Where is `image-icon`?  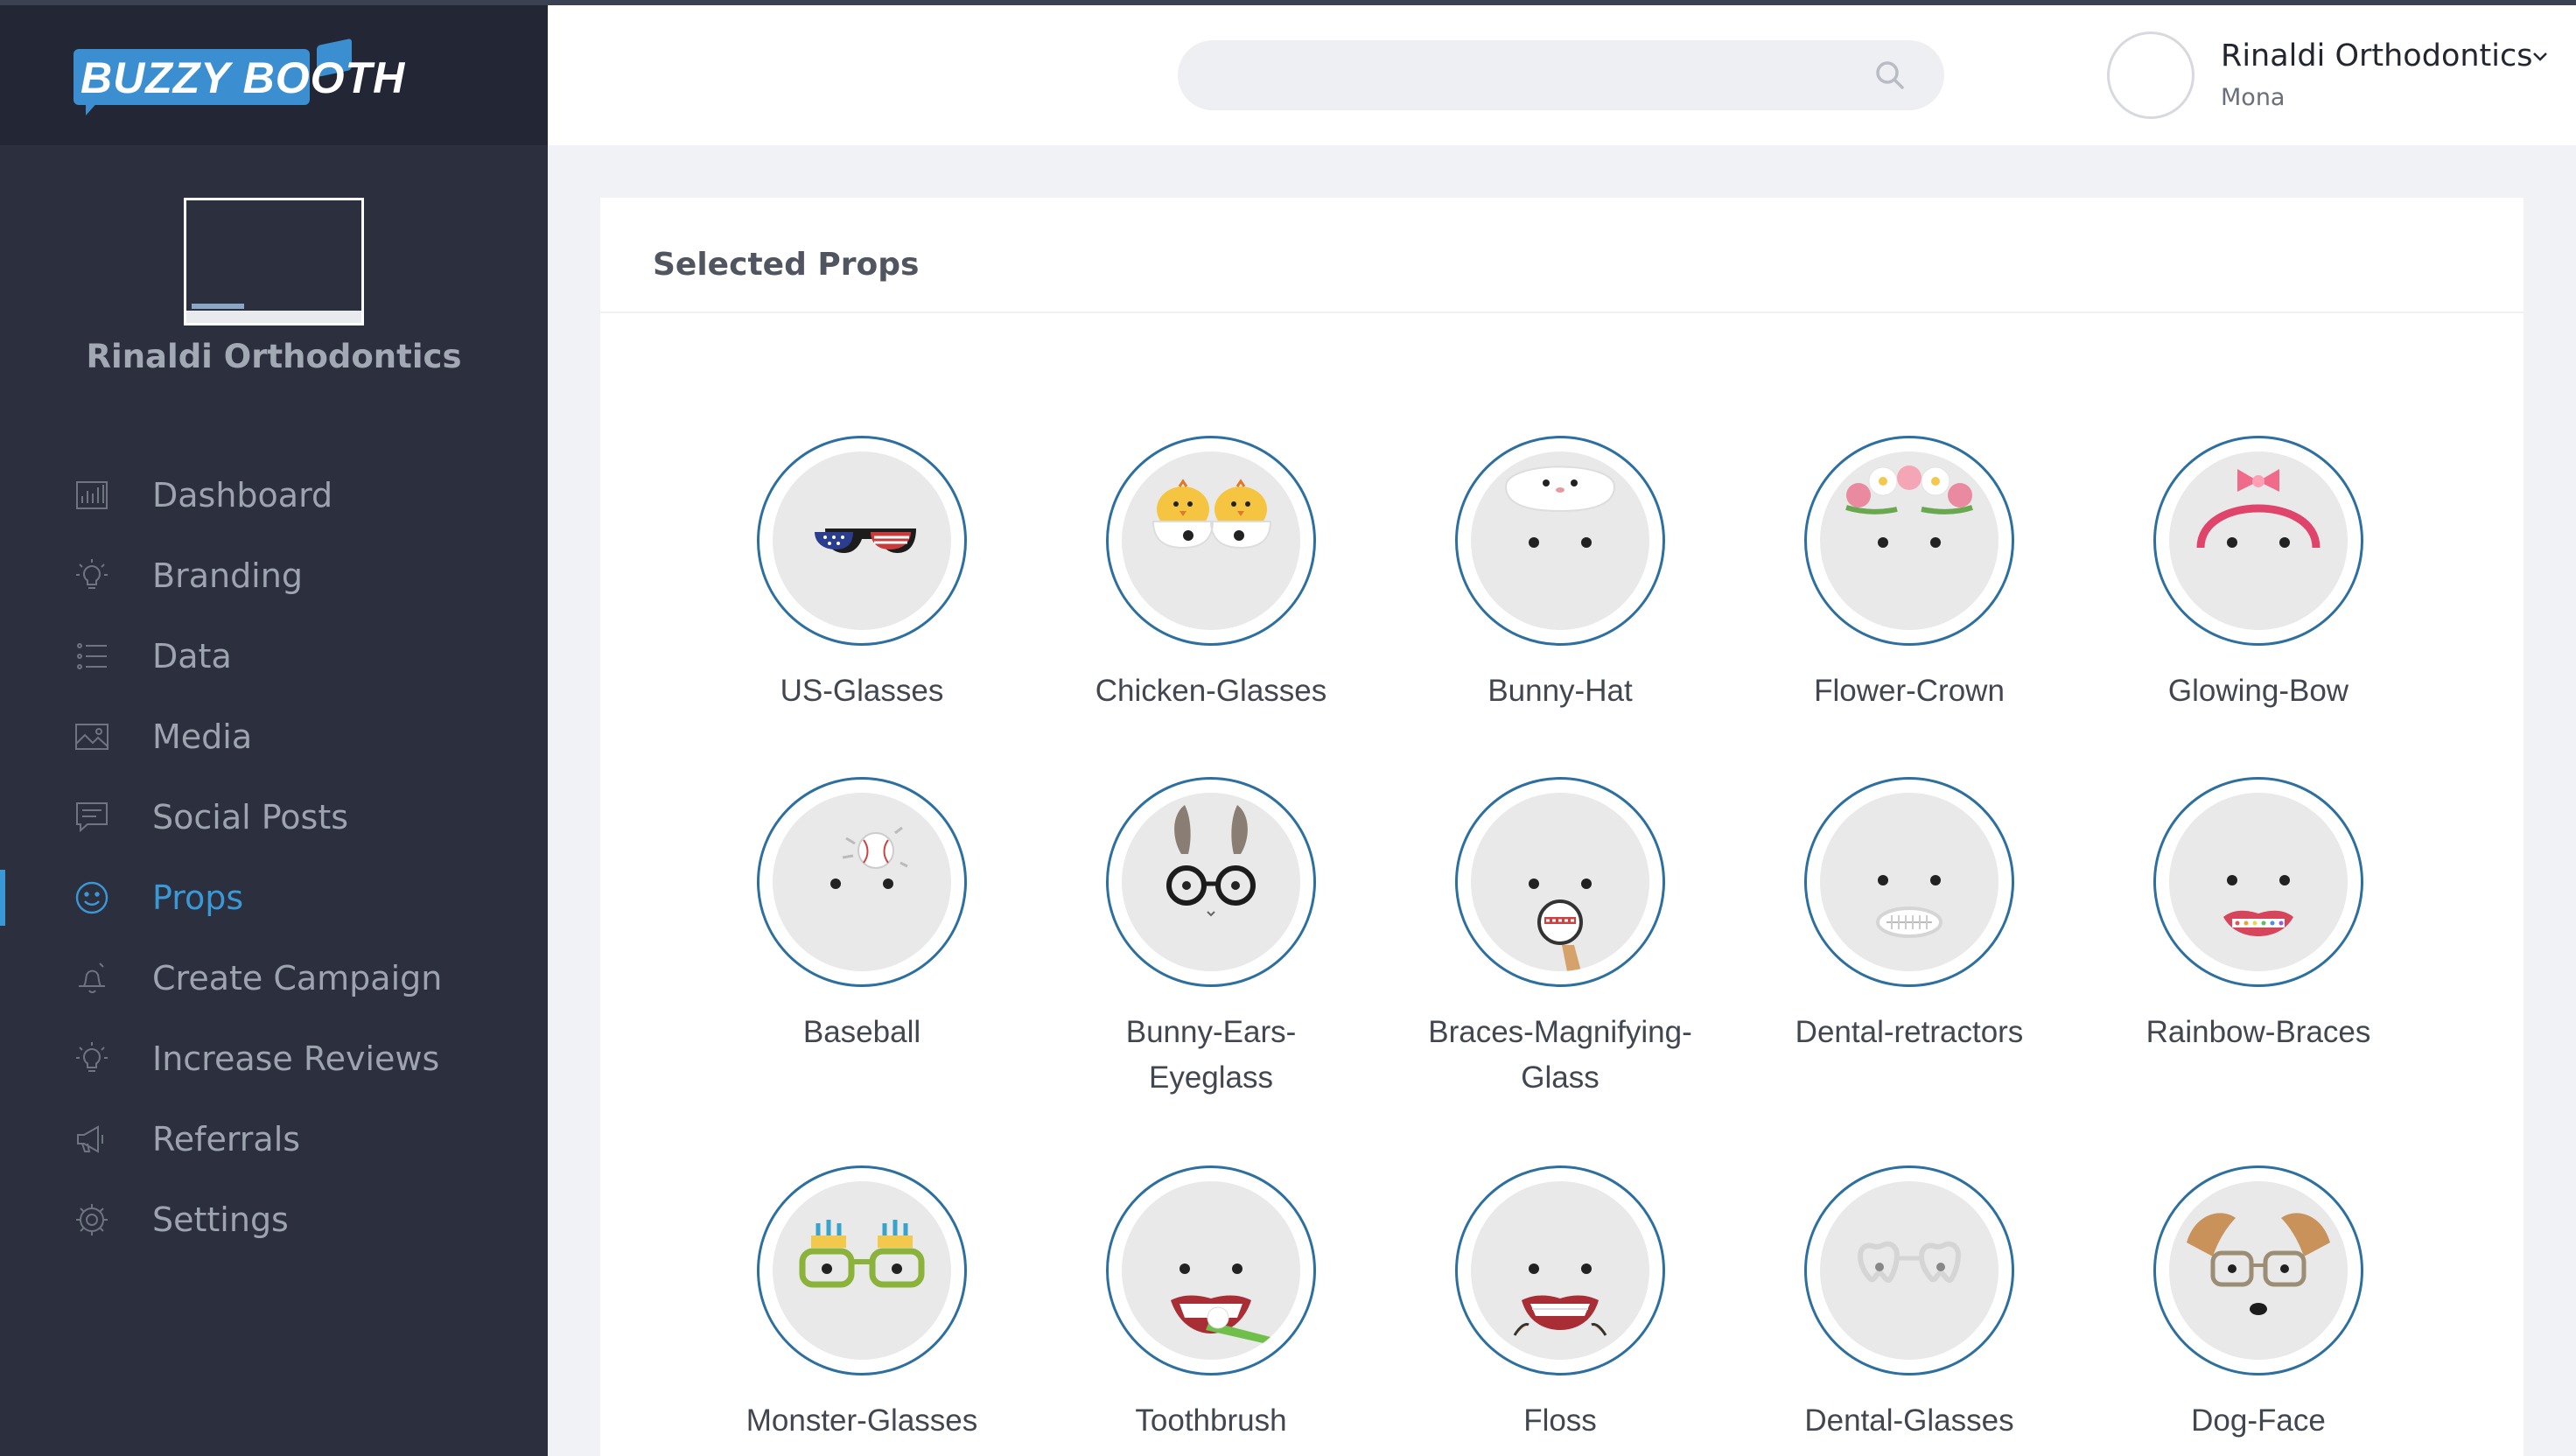
image-icon is located at coordinates (92, 736).